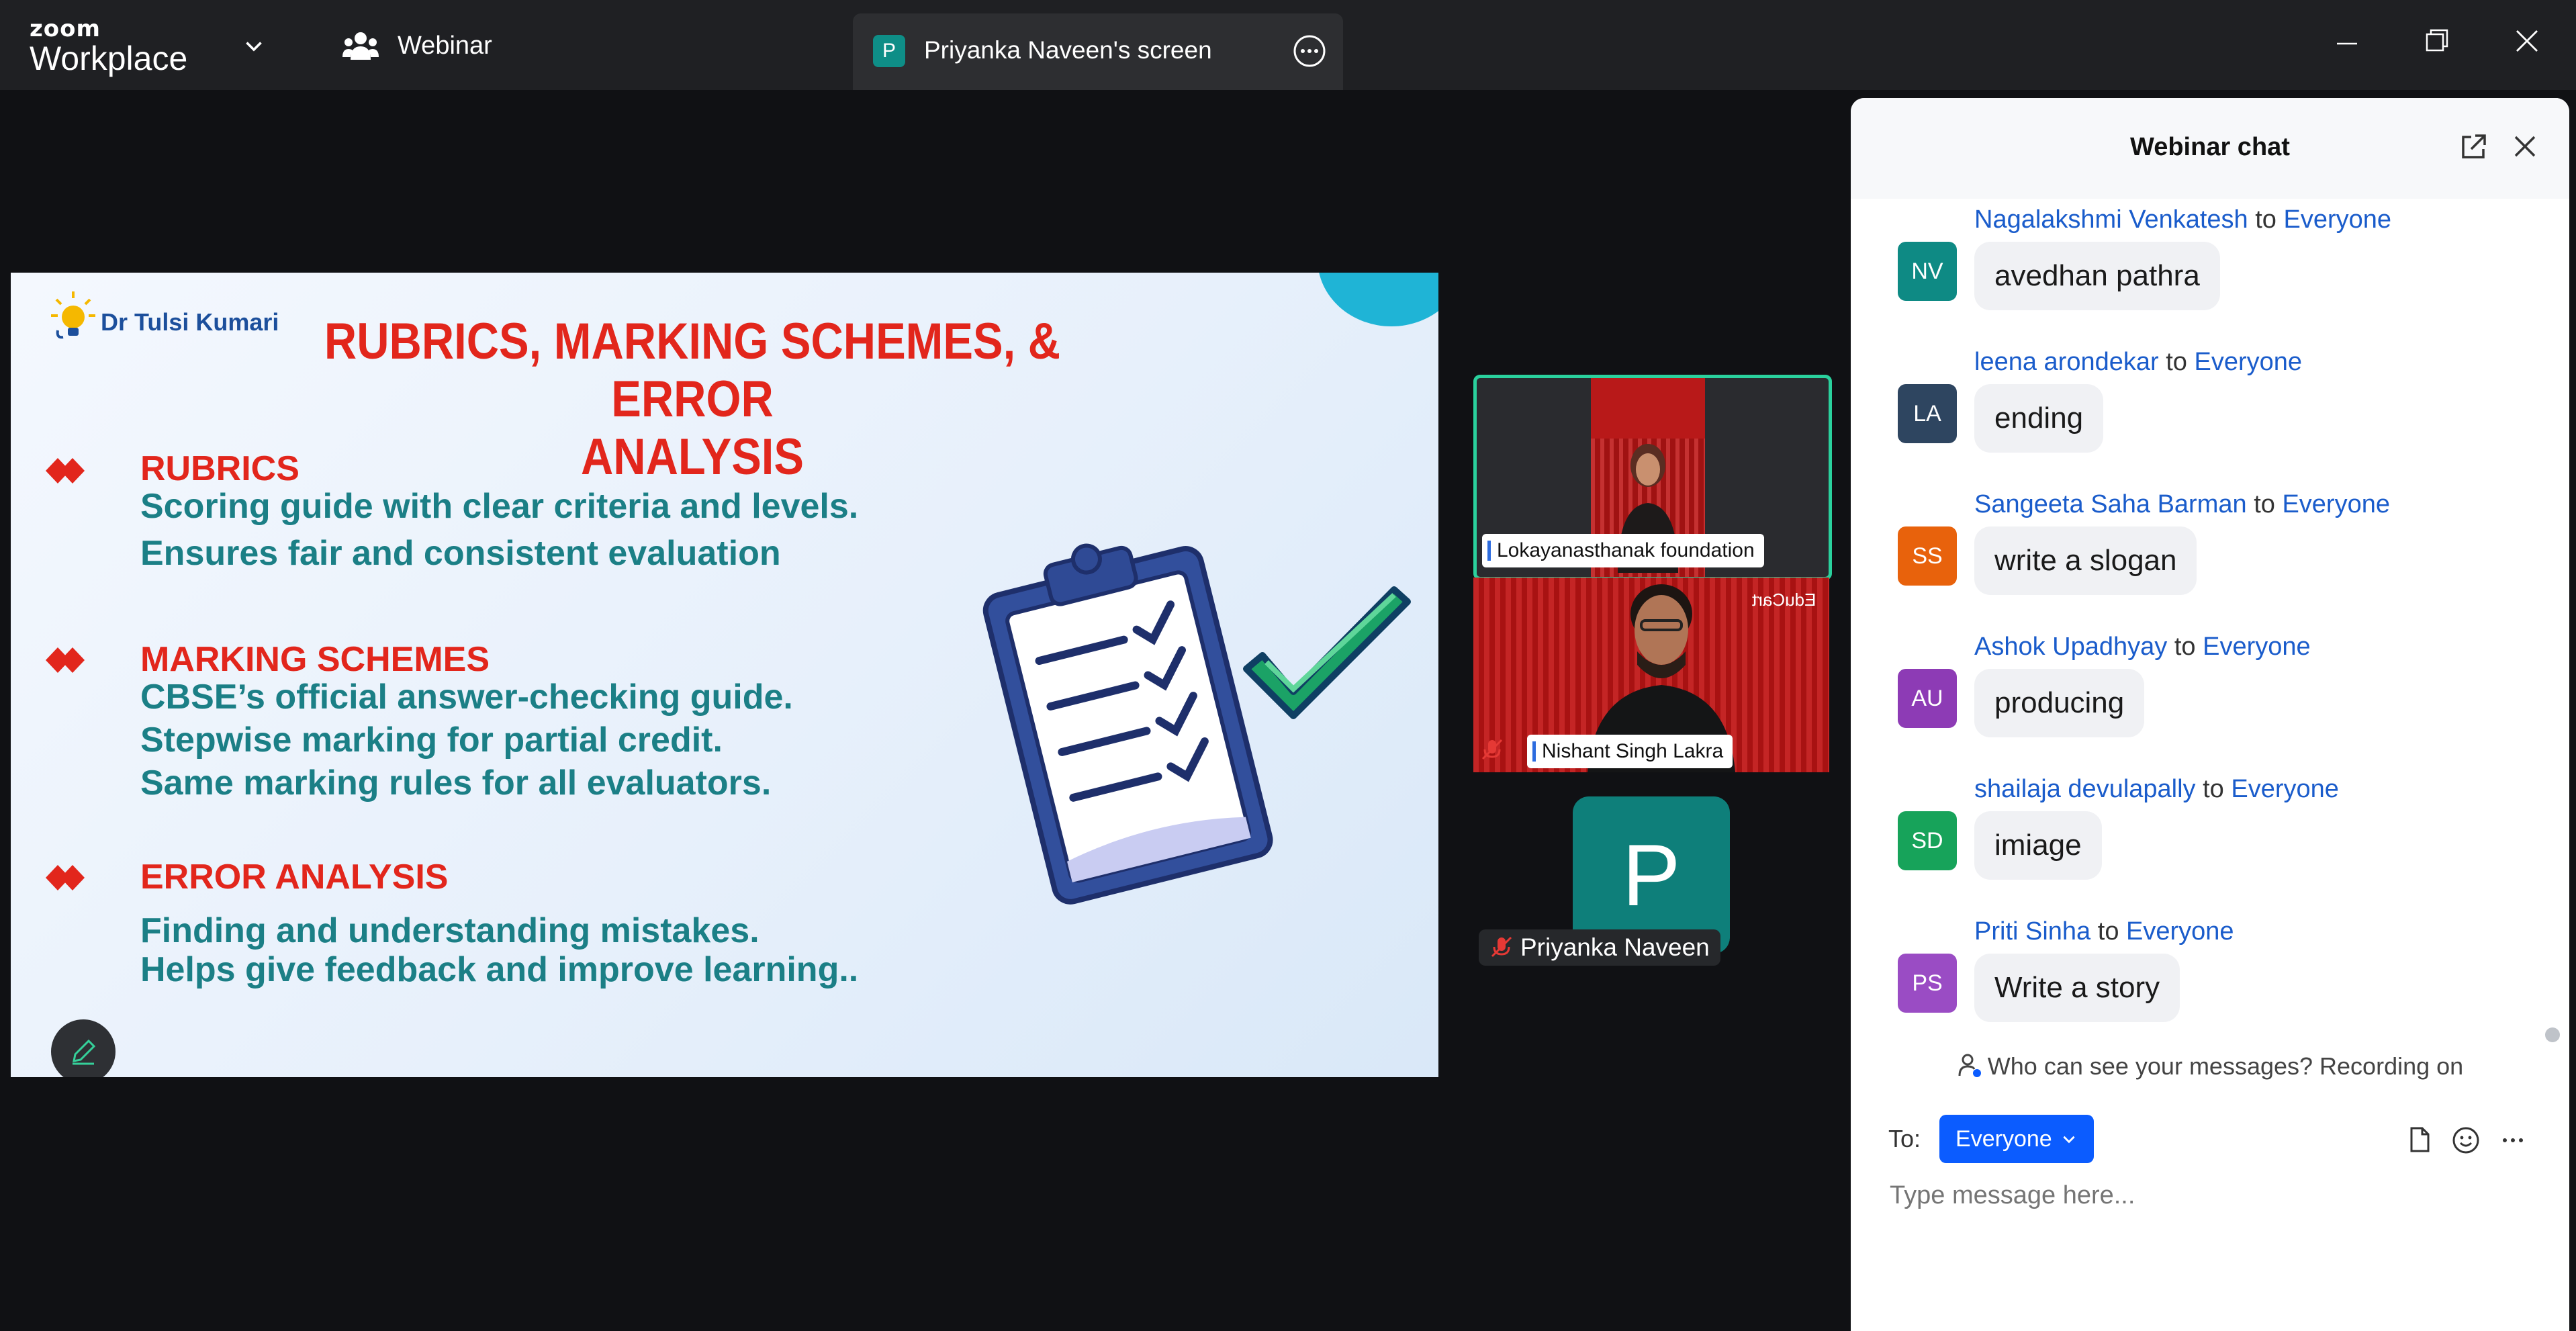 Image resolution: width=2576 pixels, height=1331 pixels. What do you see at coordinates (1196, 724) in the screenshot?
I see `clipboard-checklist-icon` at bounding box center [1196, 724].